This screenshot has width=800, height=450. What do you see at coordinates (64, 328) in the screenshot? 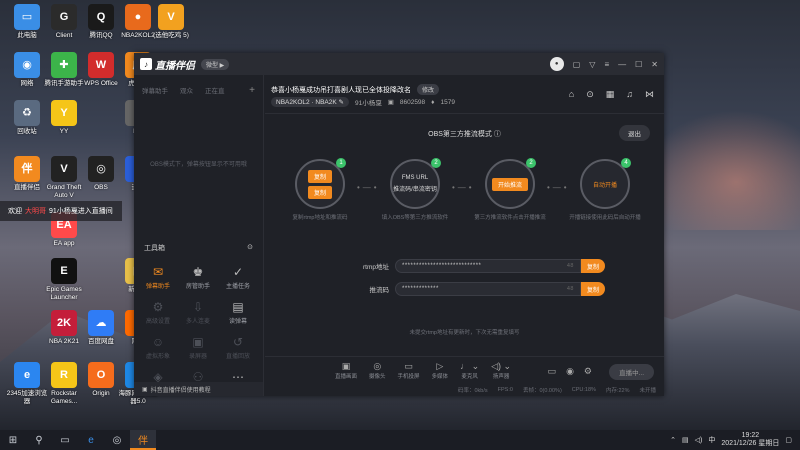
I see `desktop-icon: 2K NBA 2K21` at bounding box center [64, 328].